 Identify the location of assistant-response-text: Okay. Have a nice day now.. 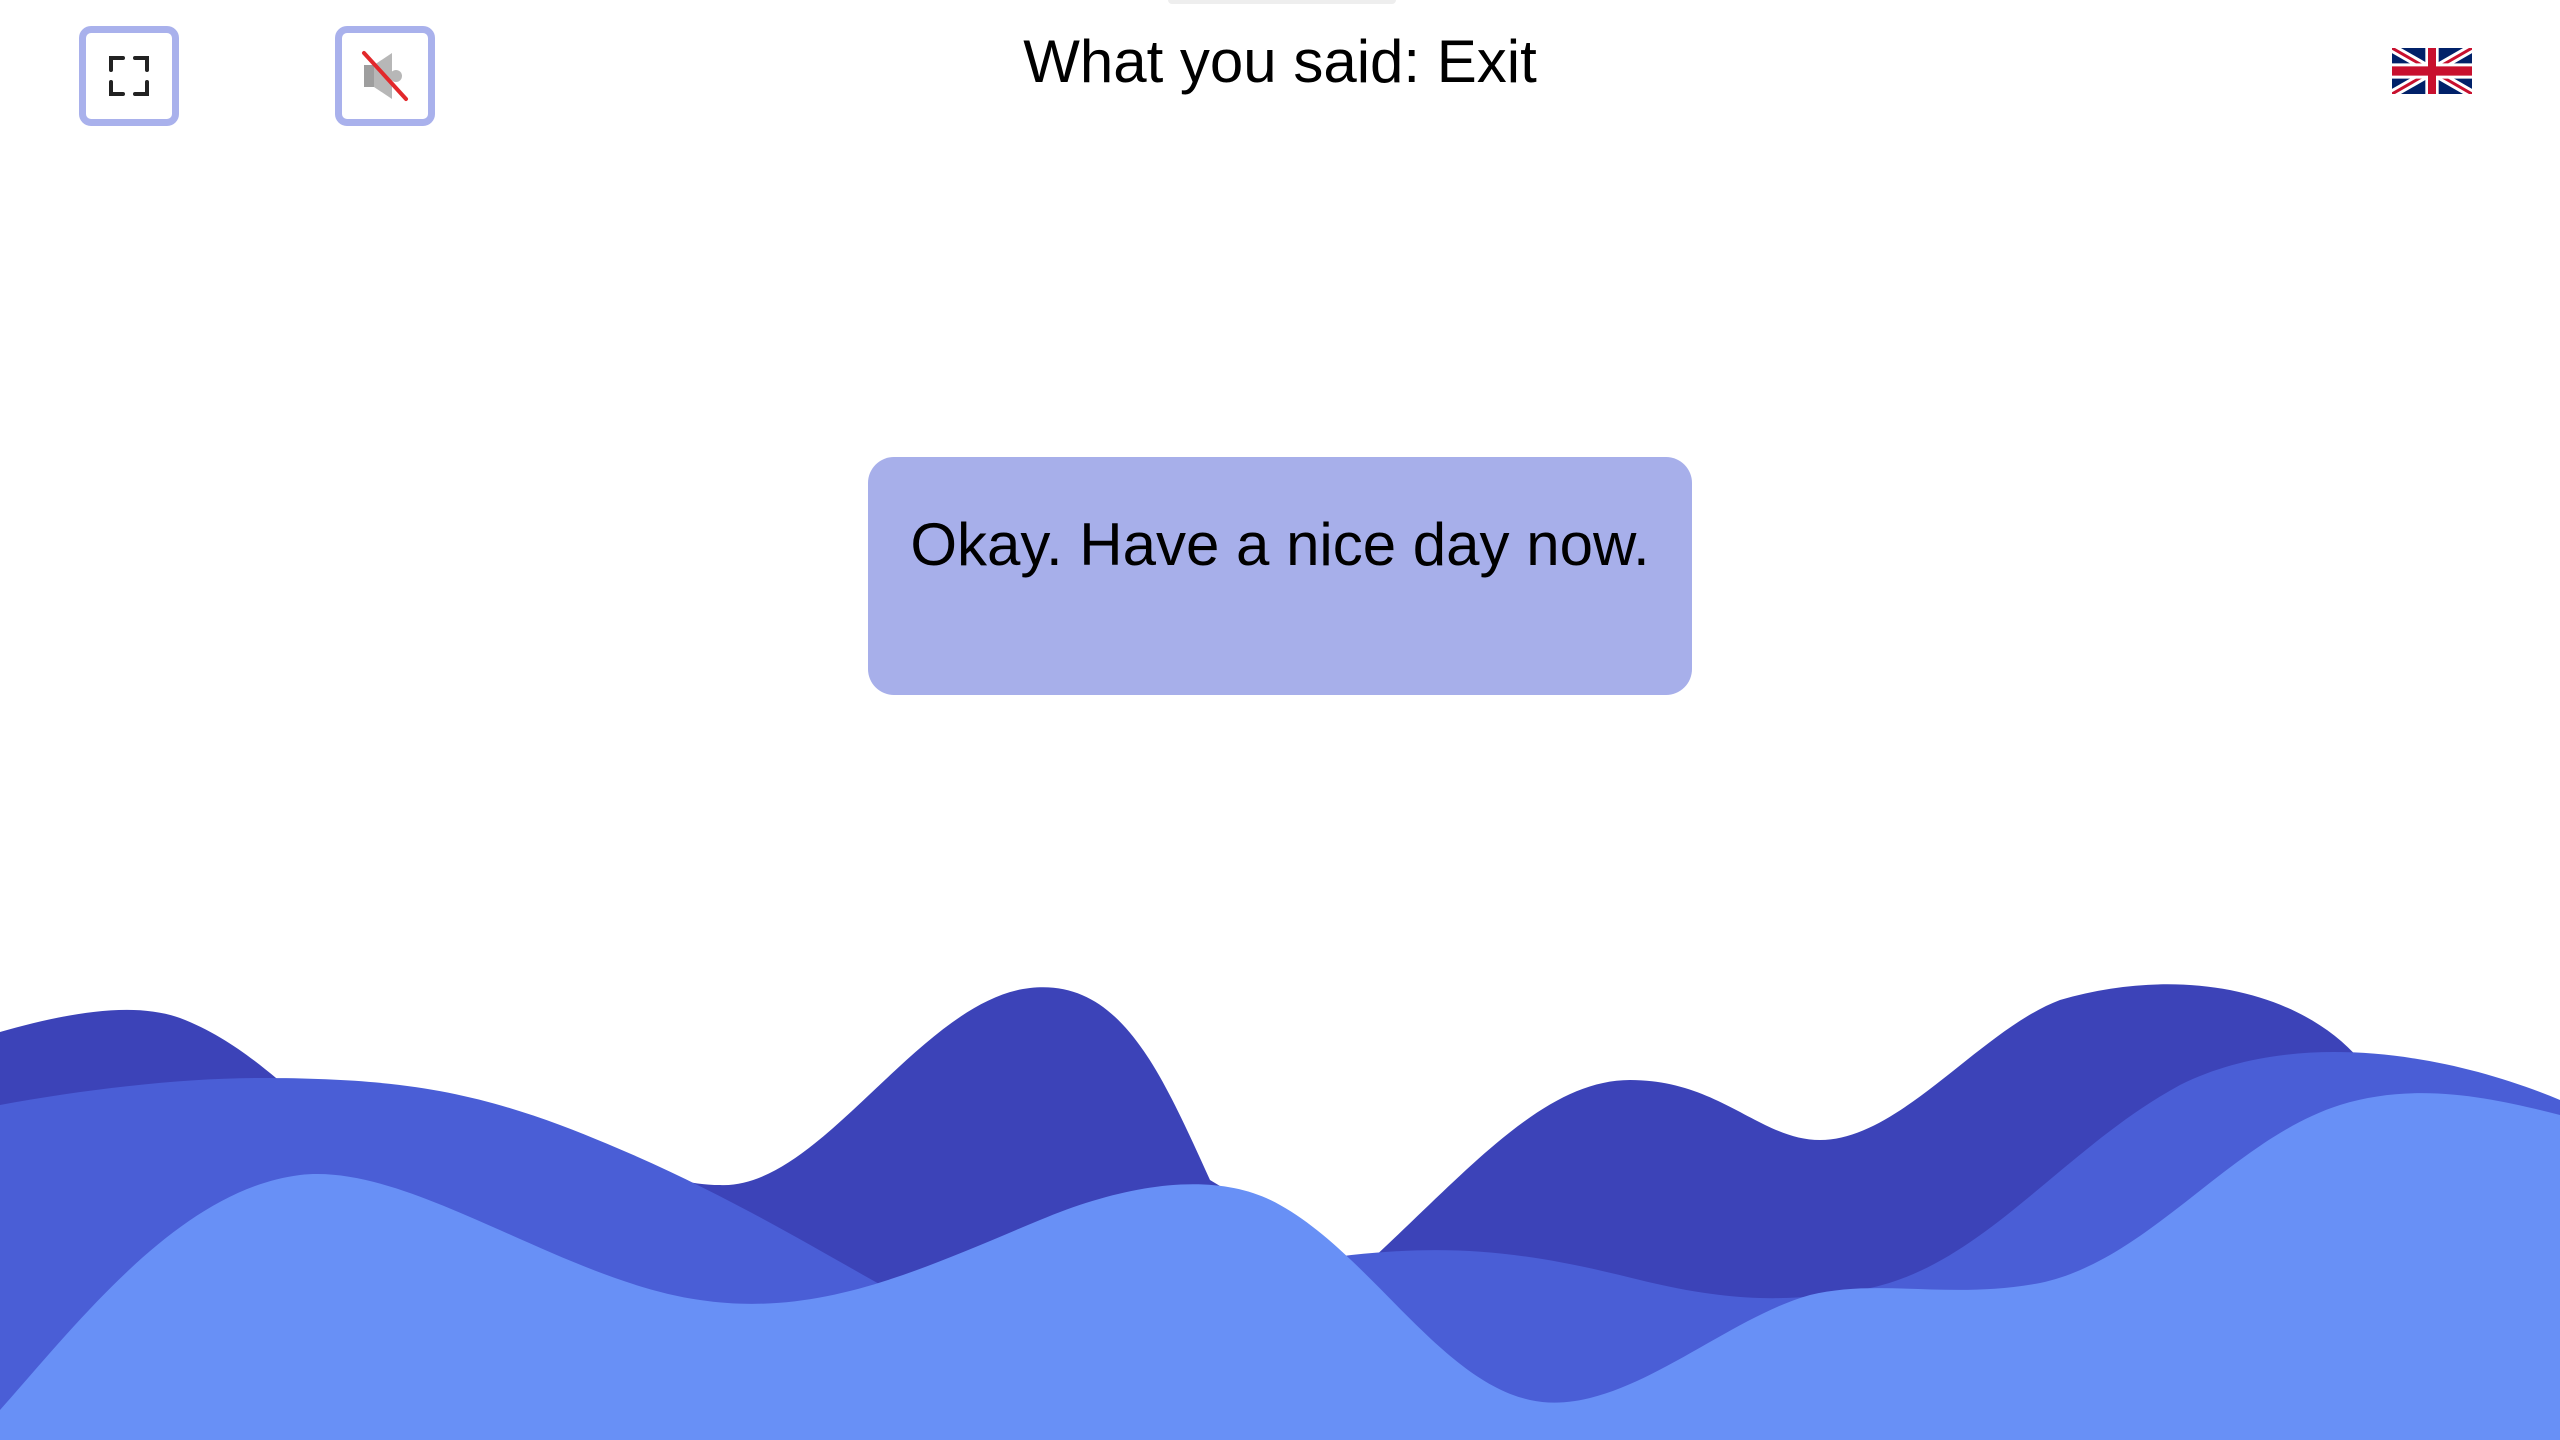
(1280, 544).